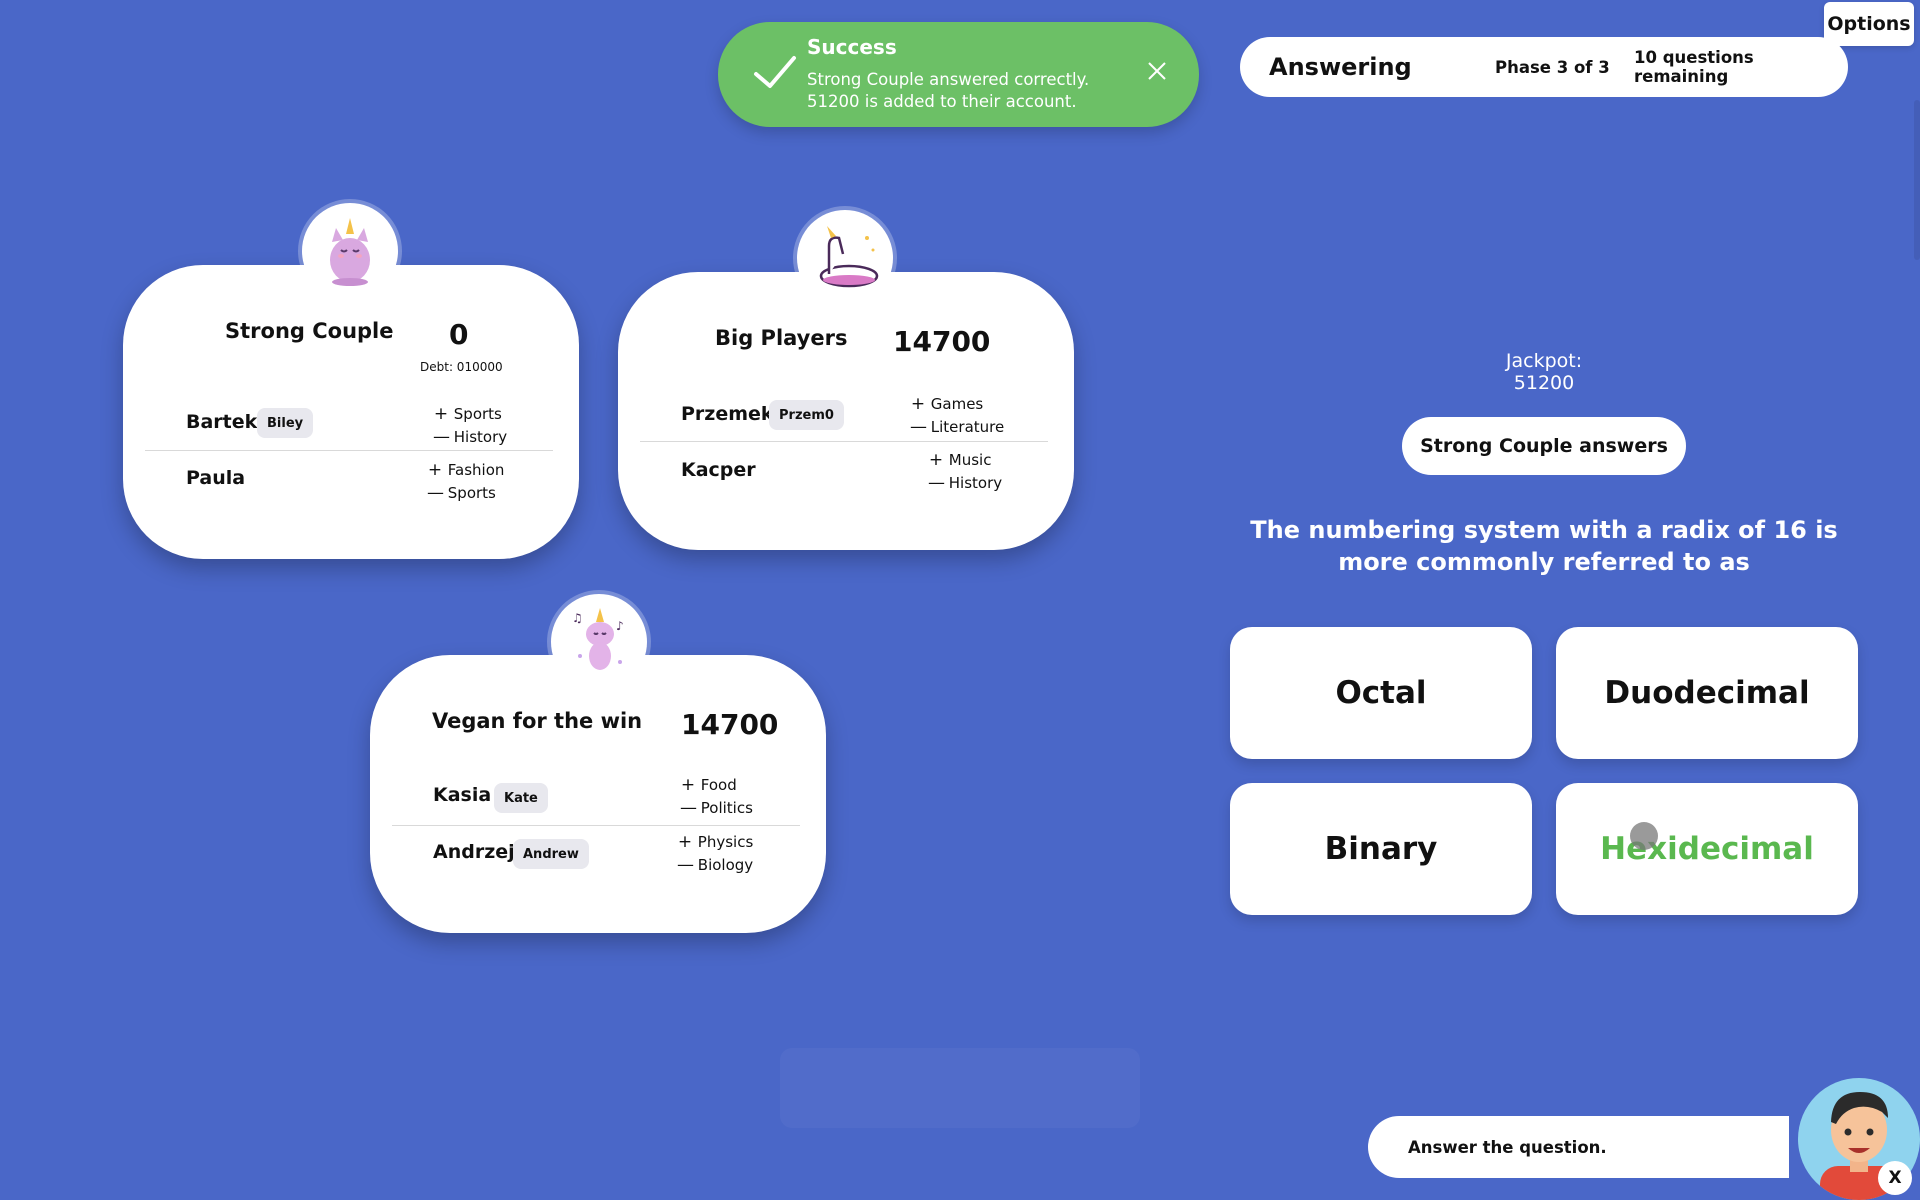 Image resolution: width=1920 pixels, height=1200 pixels. Describe the element at coordinates (1644, 836) in the screenshot. I see `mouse-cursor` at that location.